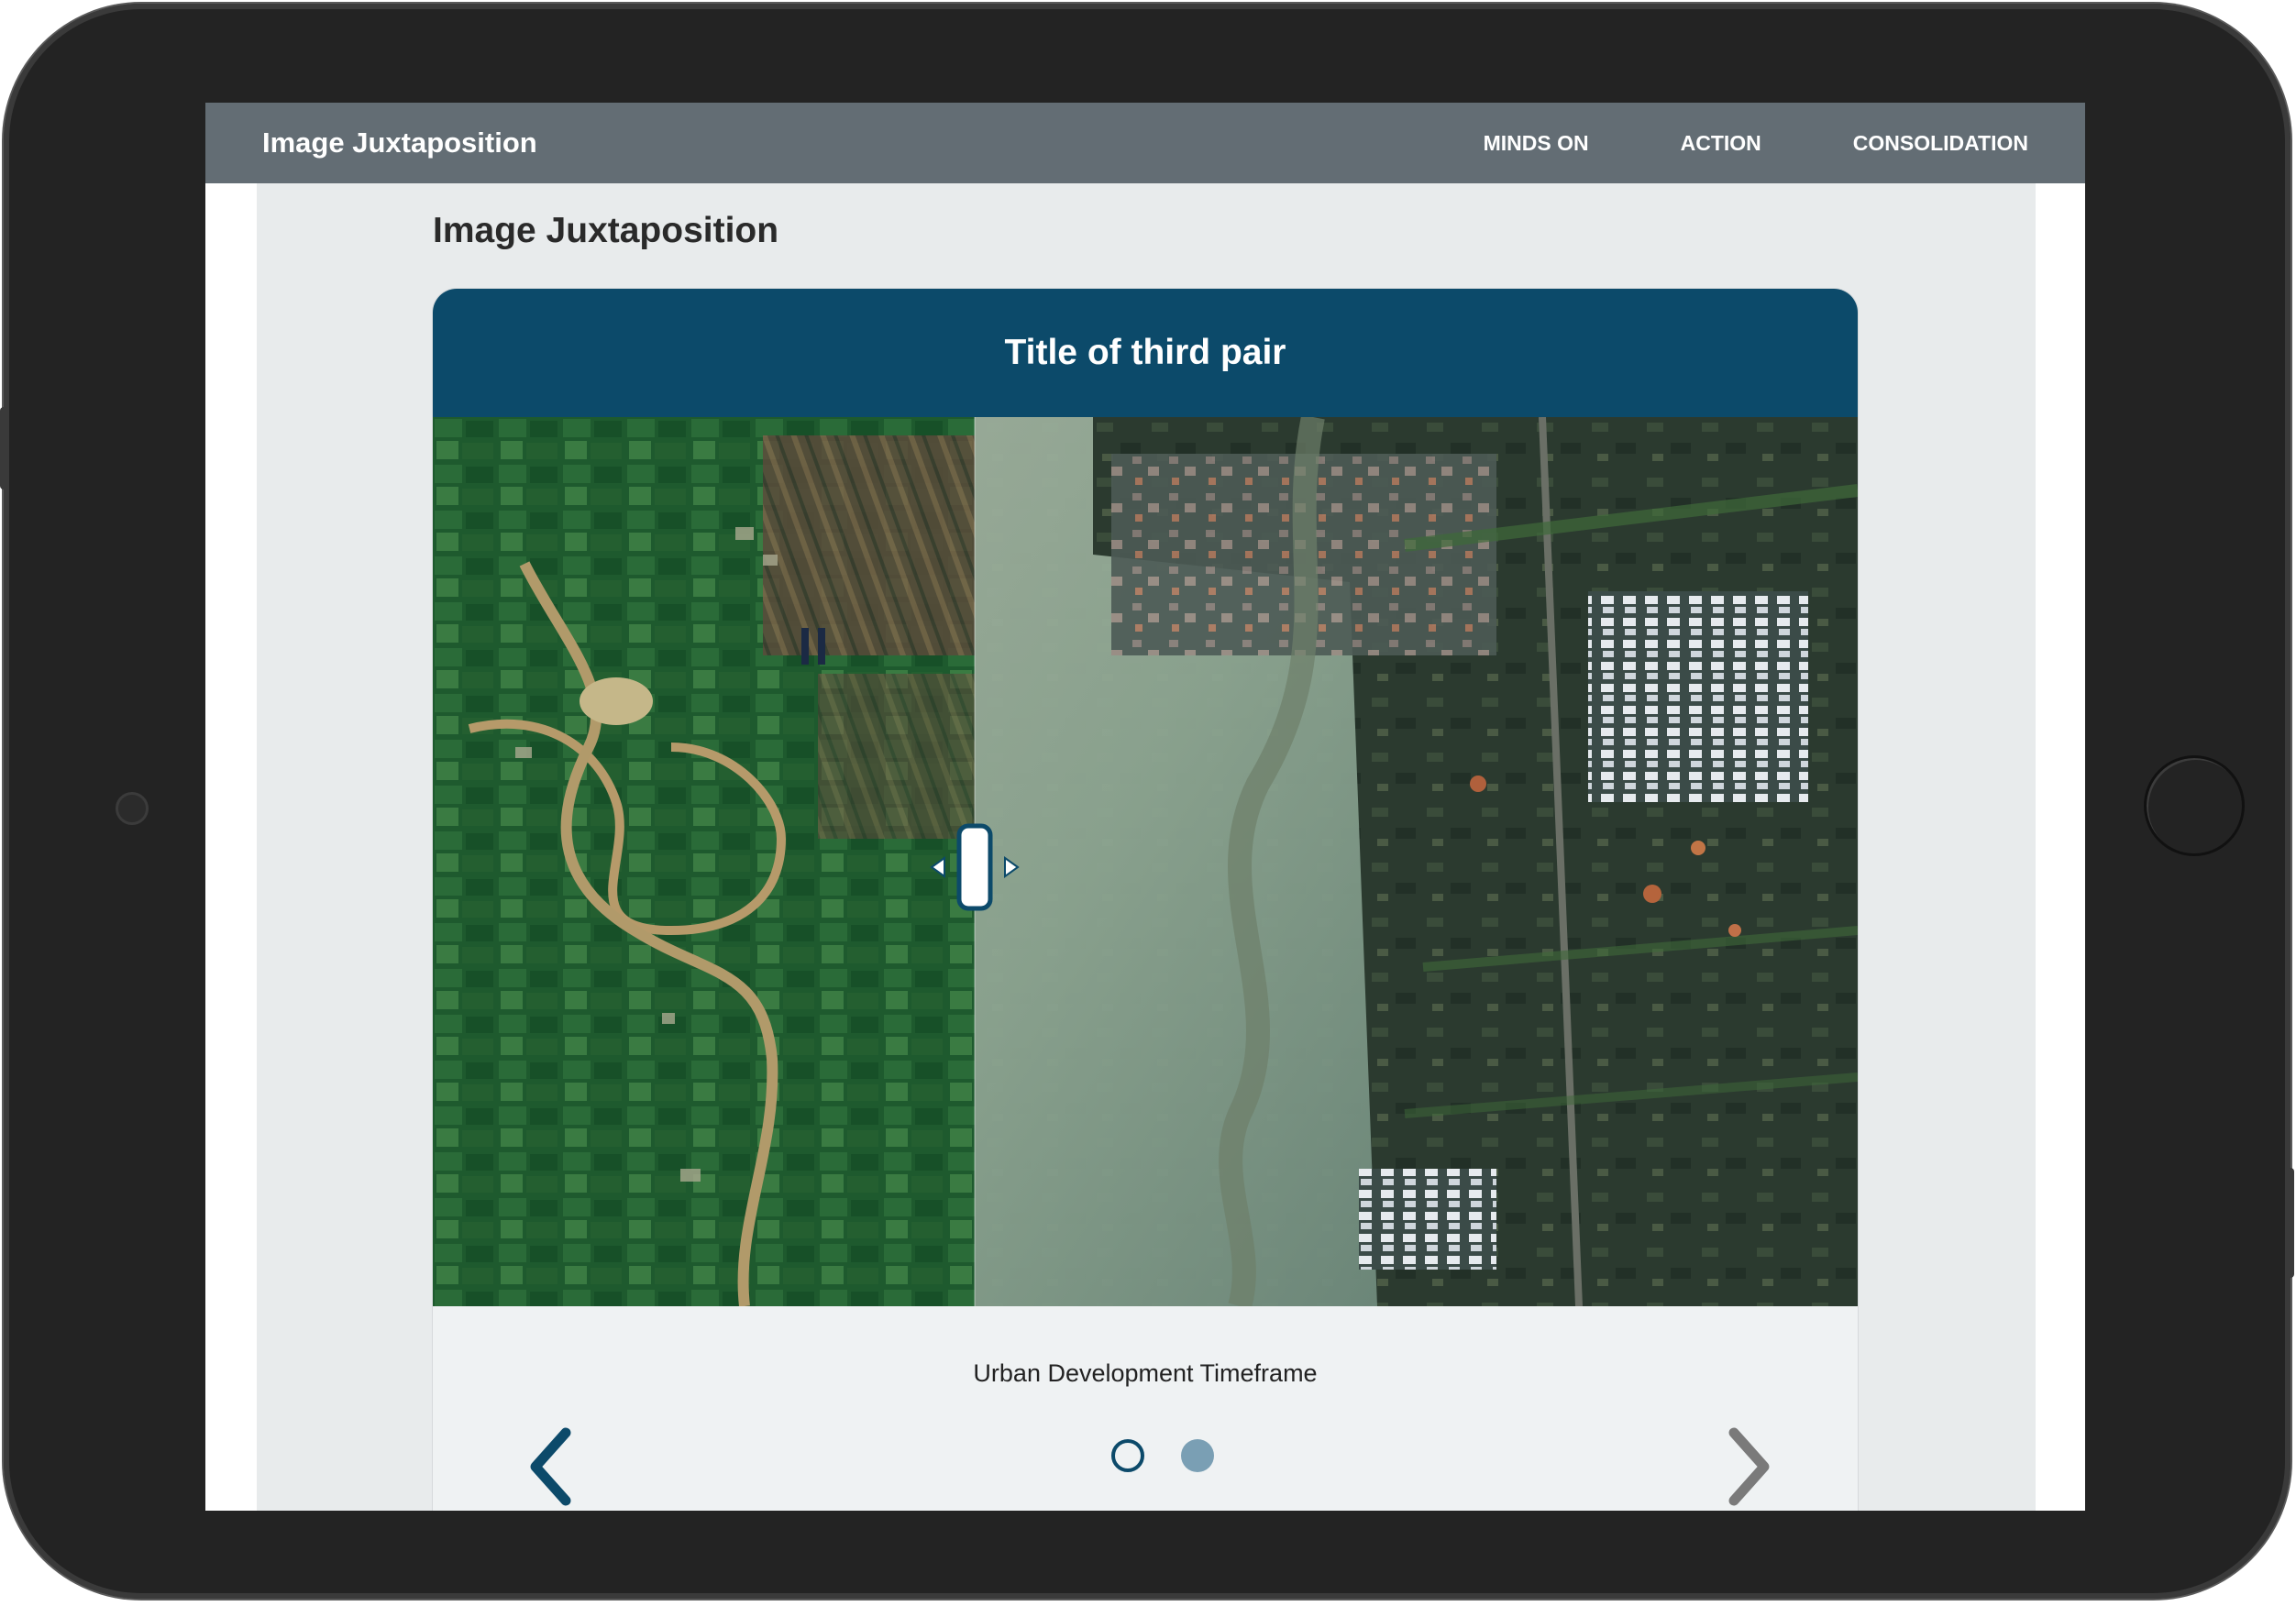 The width and height of the screenshot is (2296, 1606). What do you see at coordinates (606, 230) in the screenshot?
I see `page-title: Image Juxtaposition` at bounding box center [606, 230].